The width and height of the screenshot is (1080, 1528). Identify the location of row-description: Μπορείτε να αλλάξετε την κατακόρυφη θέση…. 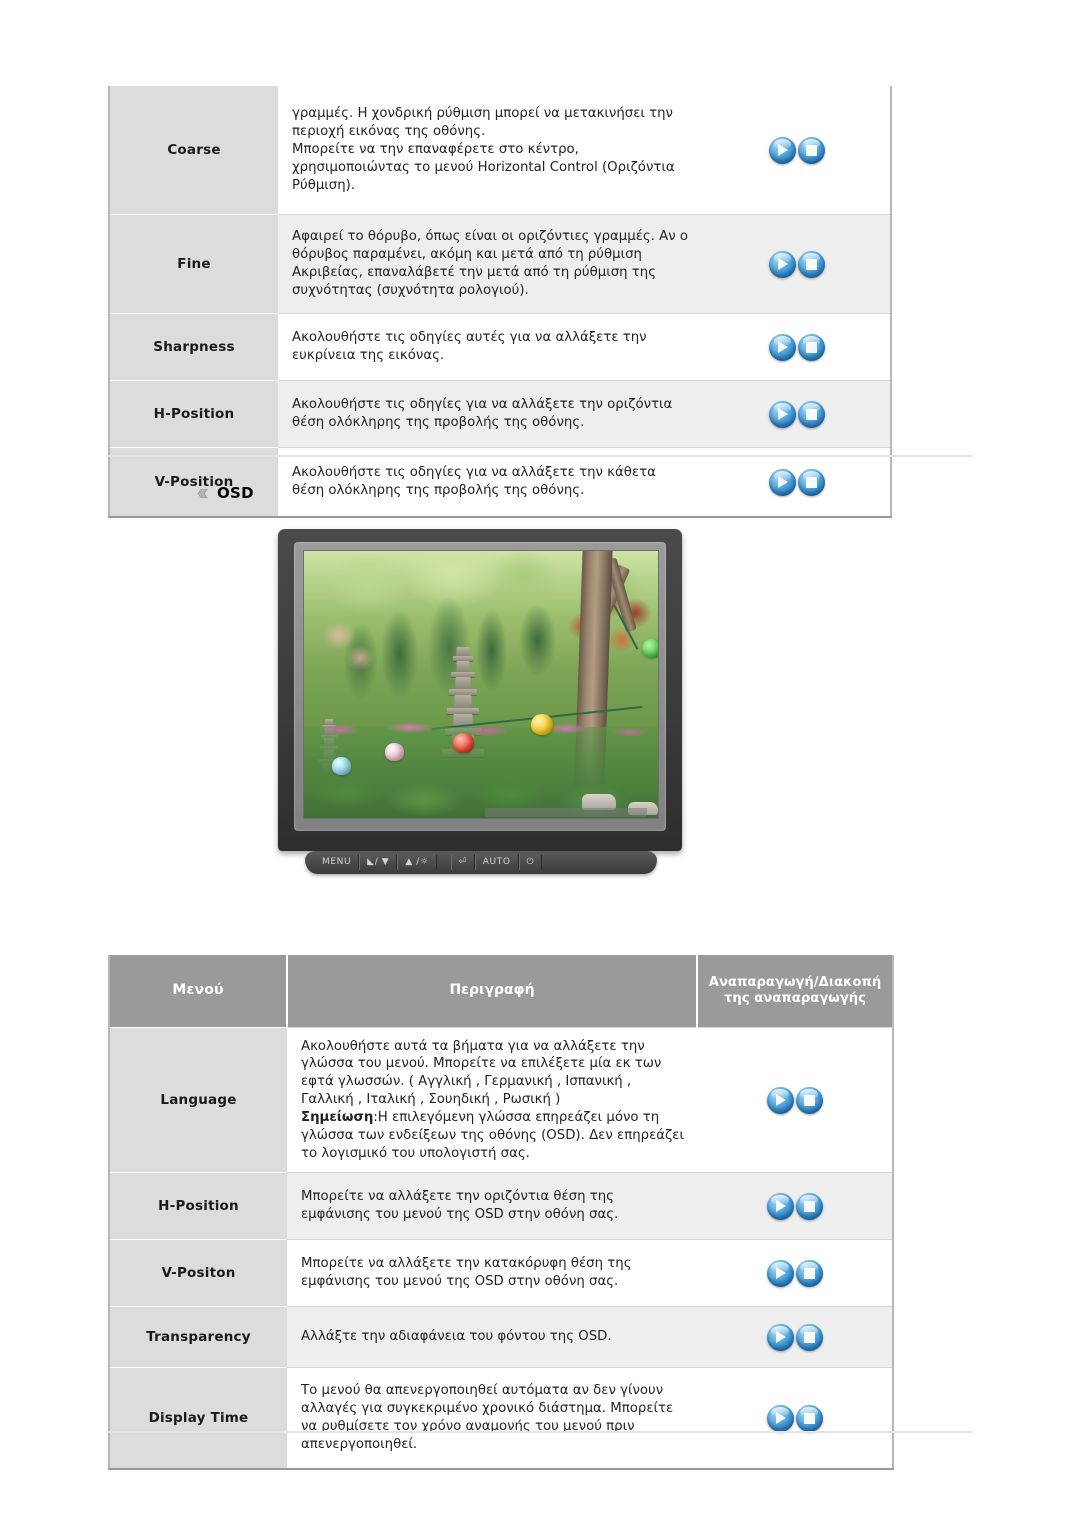
(492, 1273).